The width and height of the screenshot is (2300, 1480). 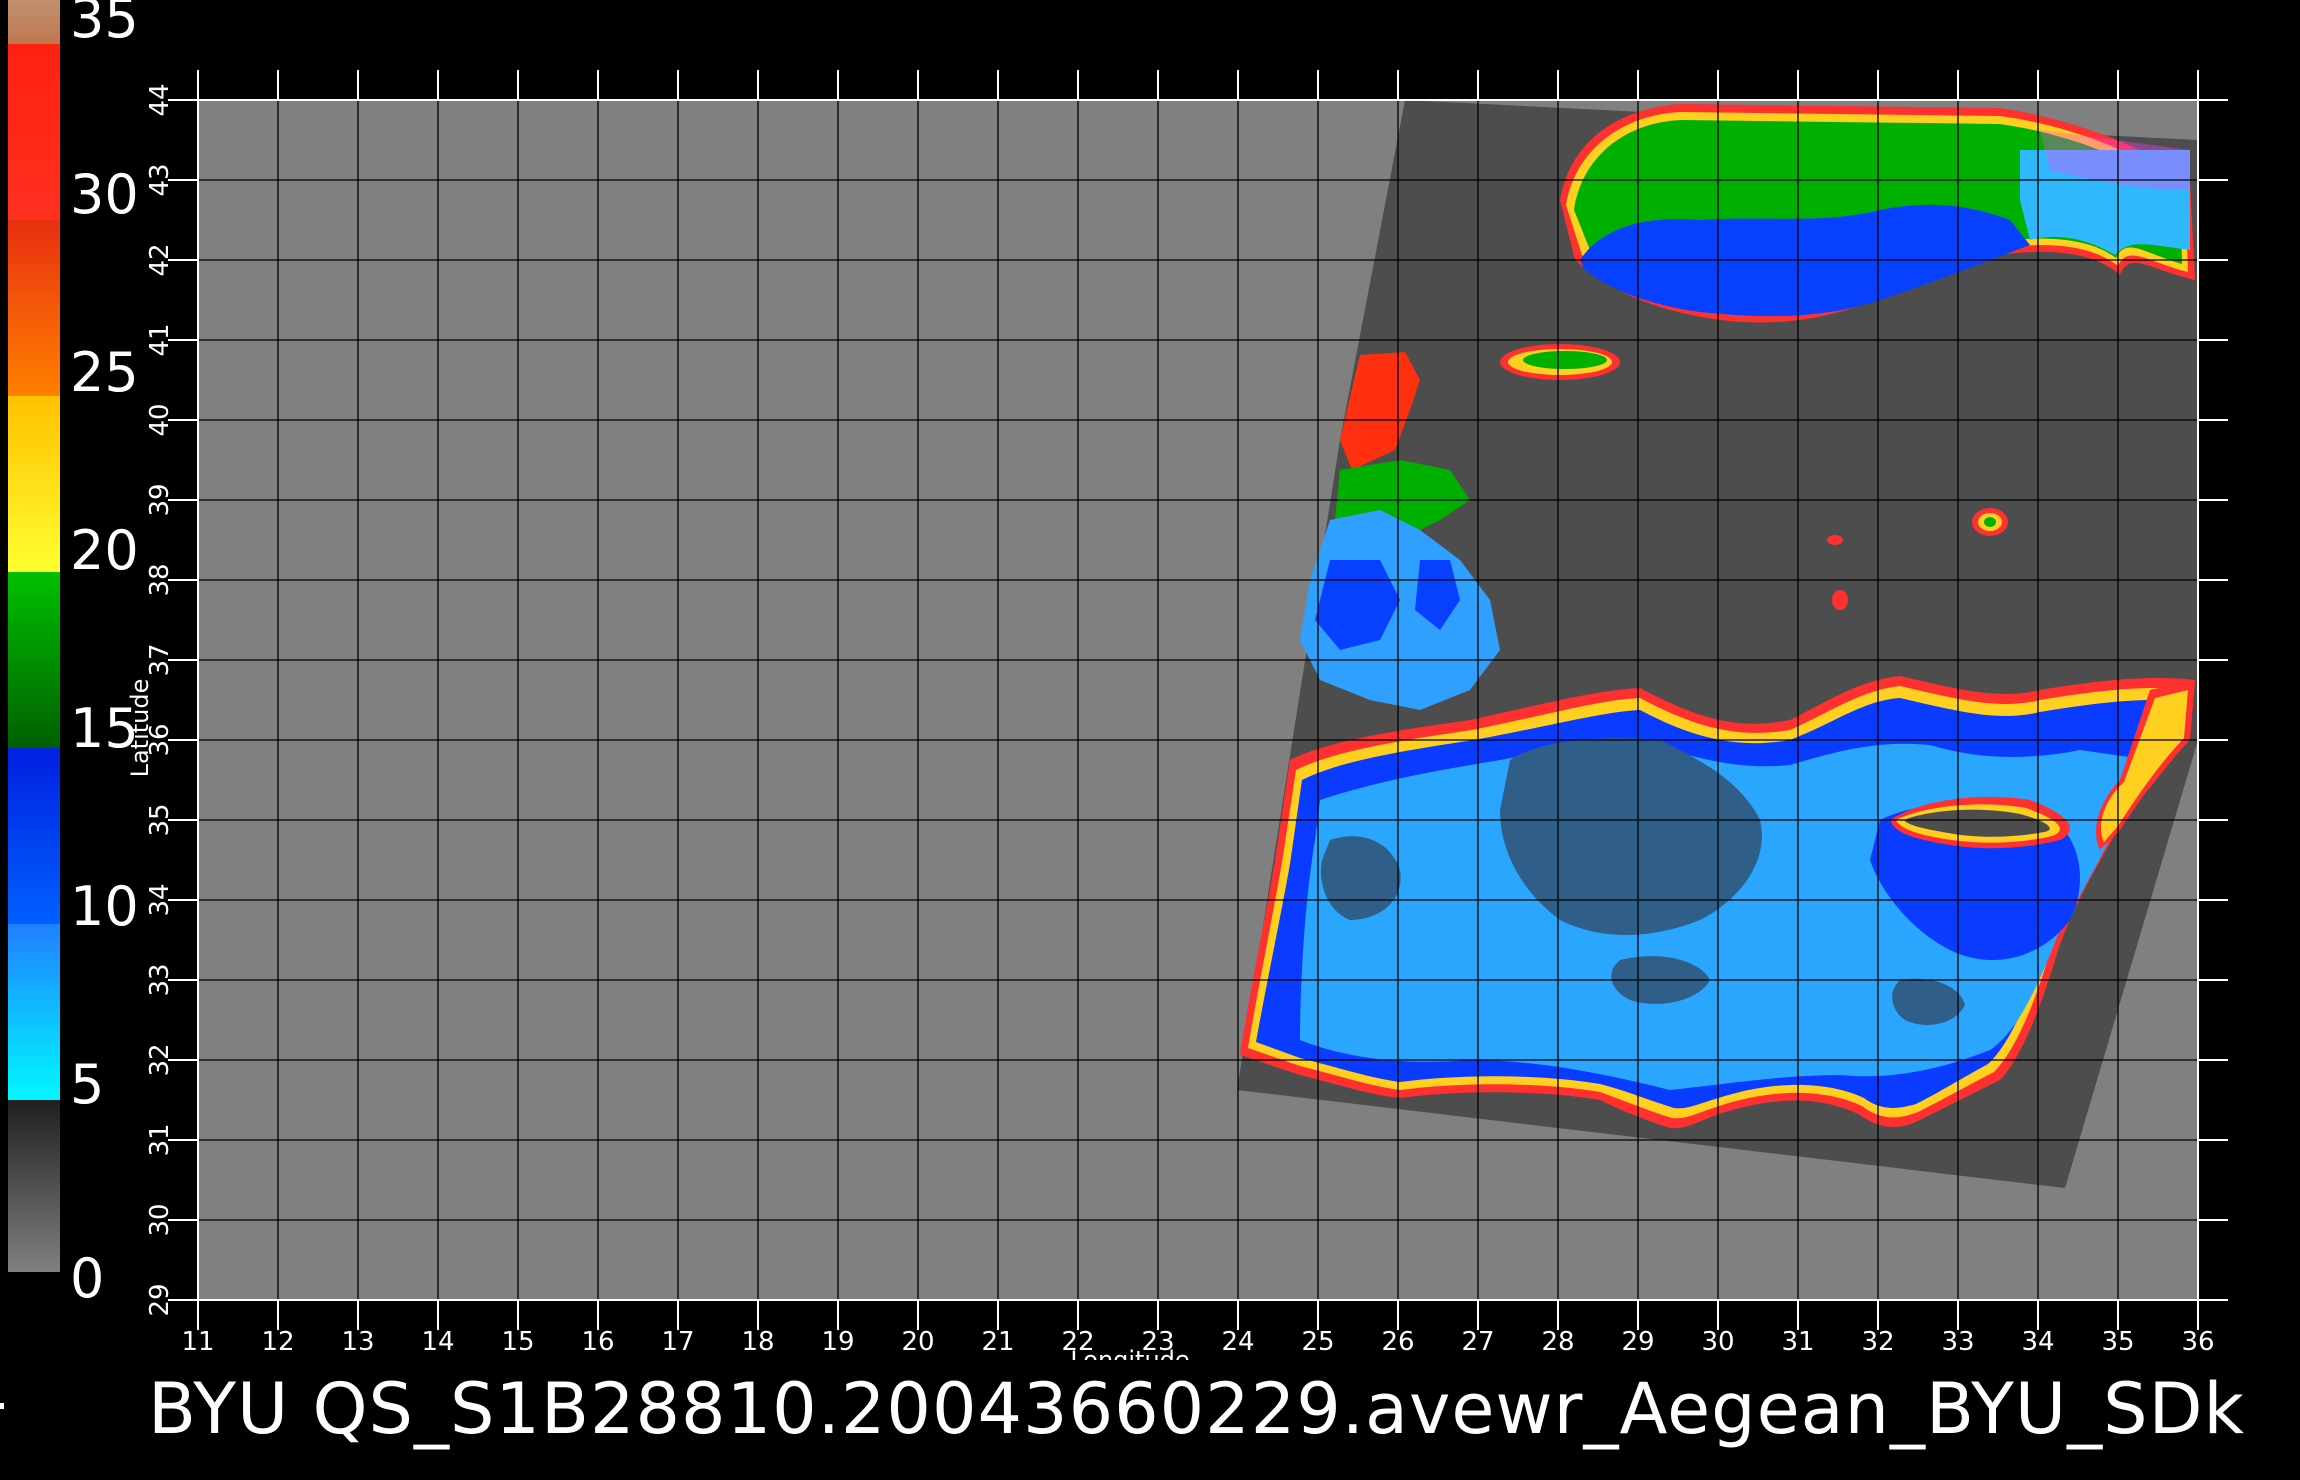 I want to click on marmara-wind-field, so click(x=1560, y=362).